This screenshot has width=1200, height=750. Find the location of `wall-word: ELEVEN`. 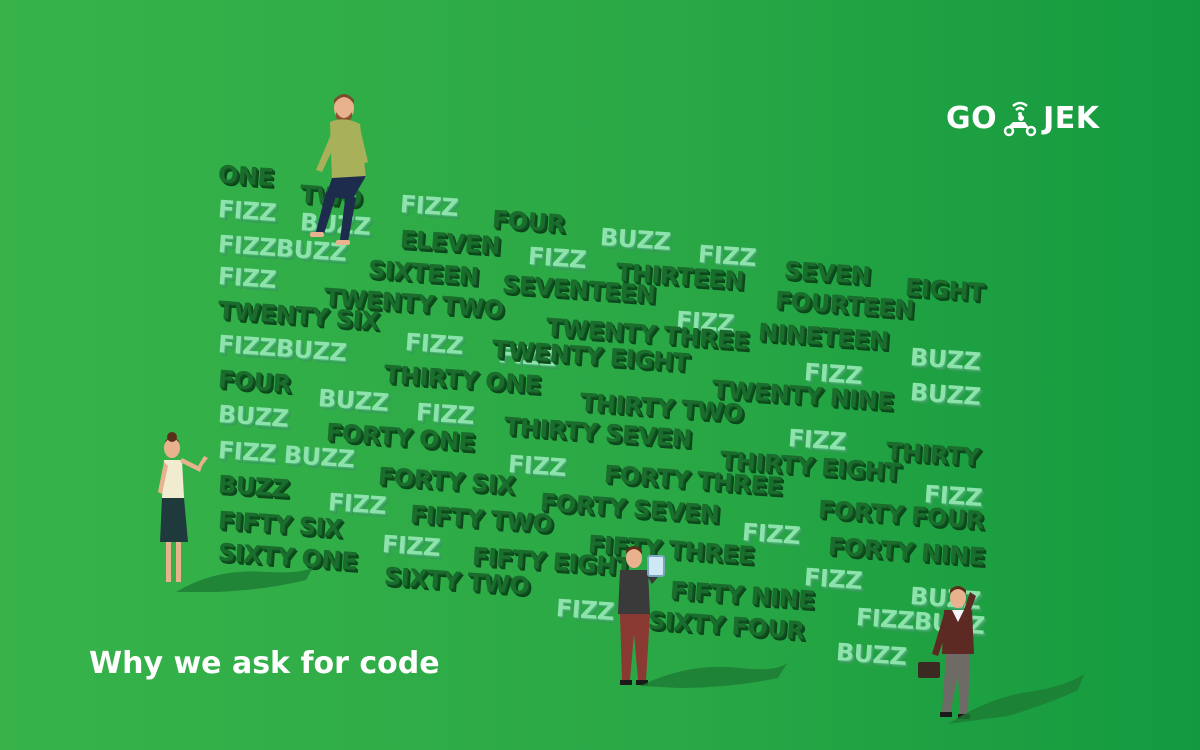

wall-word: ELEVEN is located at coordinates (450, 242).